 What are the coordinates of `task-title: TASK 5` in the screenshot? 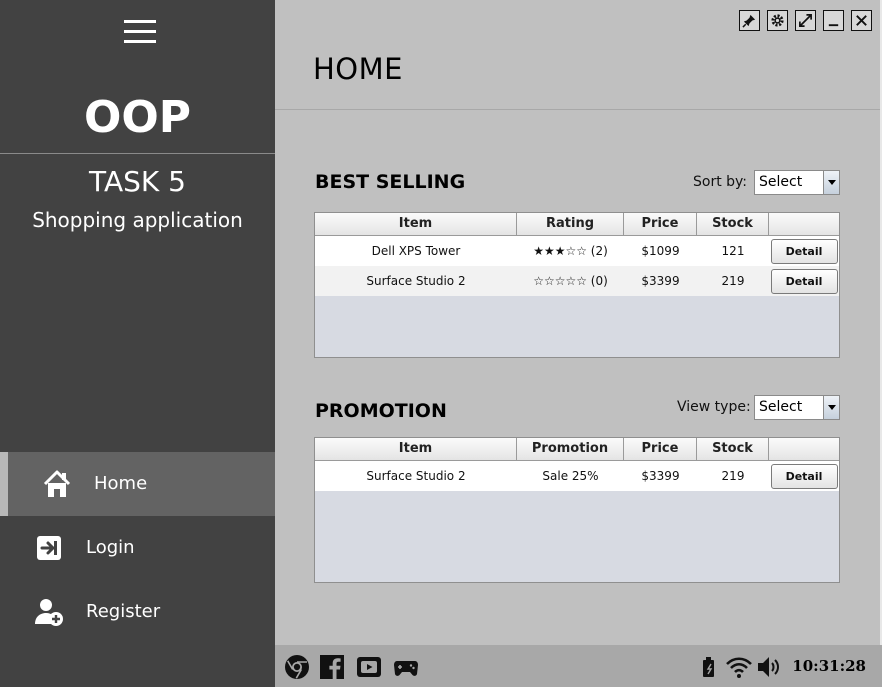 It's located at (137, 181).